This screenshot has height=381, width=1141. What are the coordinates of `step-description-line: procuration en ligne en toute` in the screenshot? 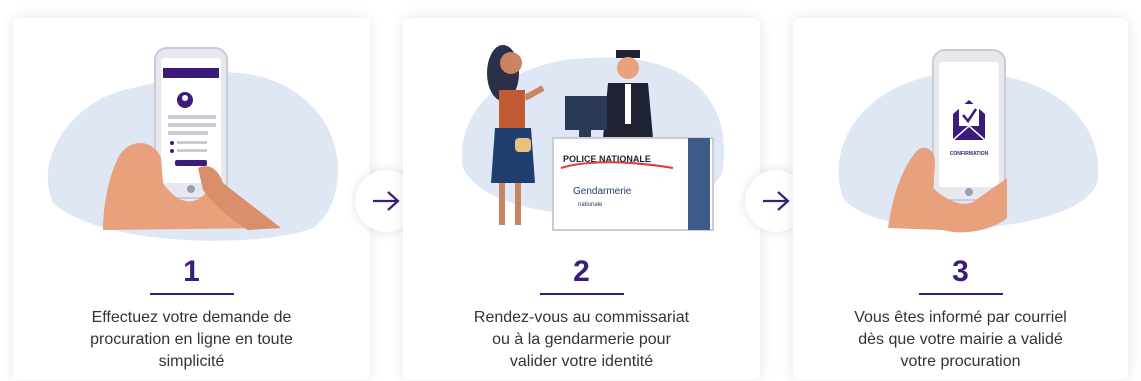 It's located at (191, 339).